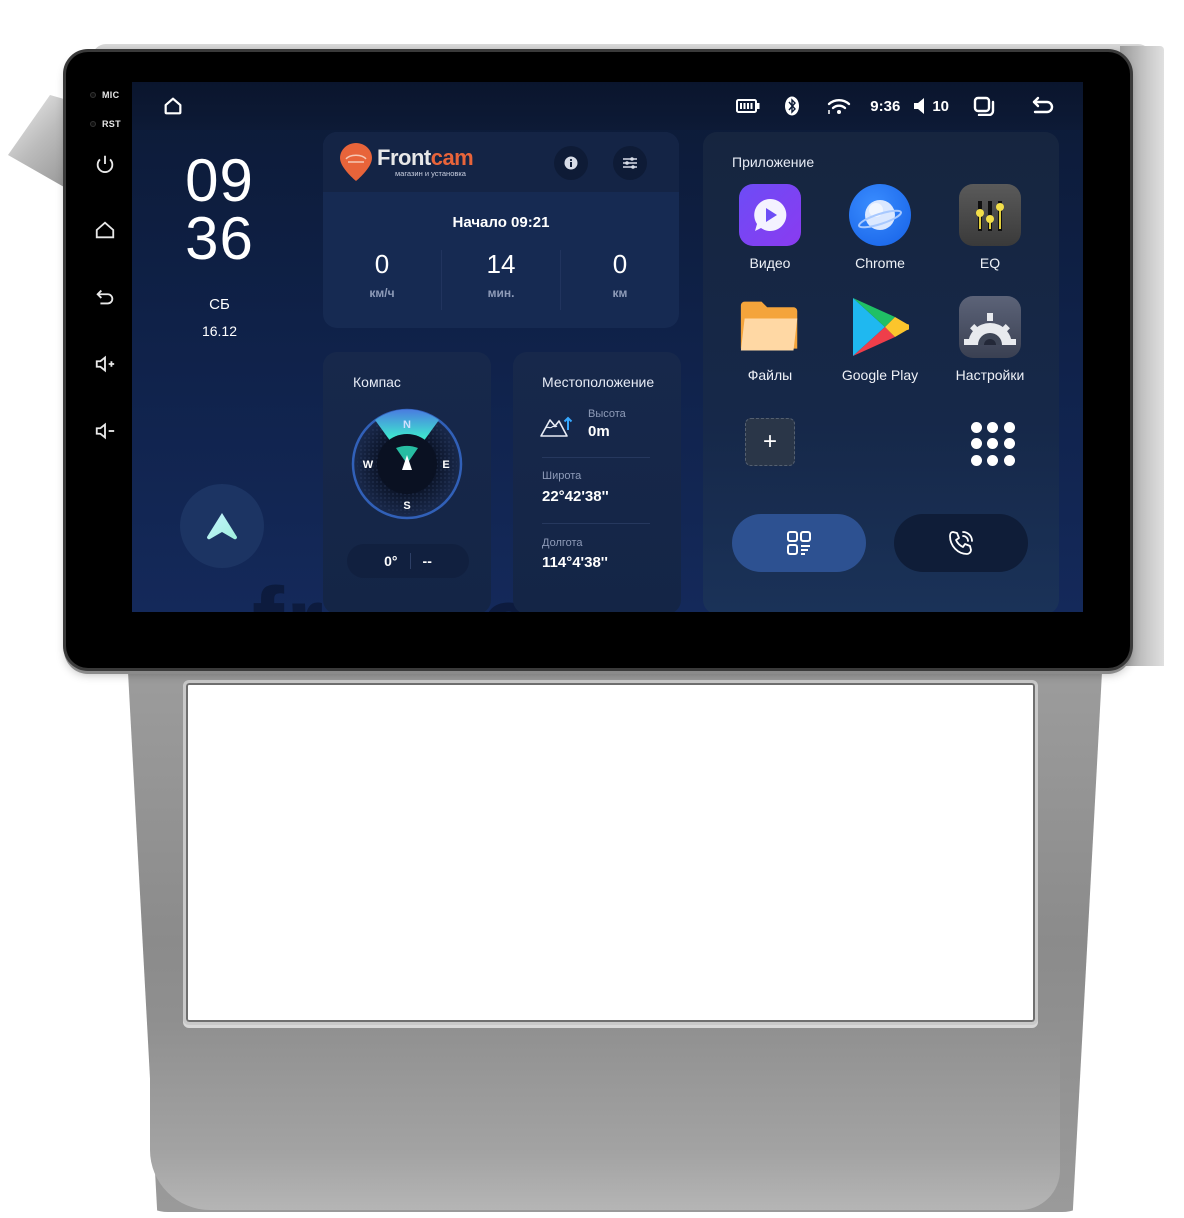 This screenshot has width=1184, height=1218. What do you see at coordinates (452, 157) in the screenshot?
I see `brand-name-cam: cam` at bounding box center [452, 157].